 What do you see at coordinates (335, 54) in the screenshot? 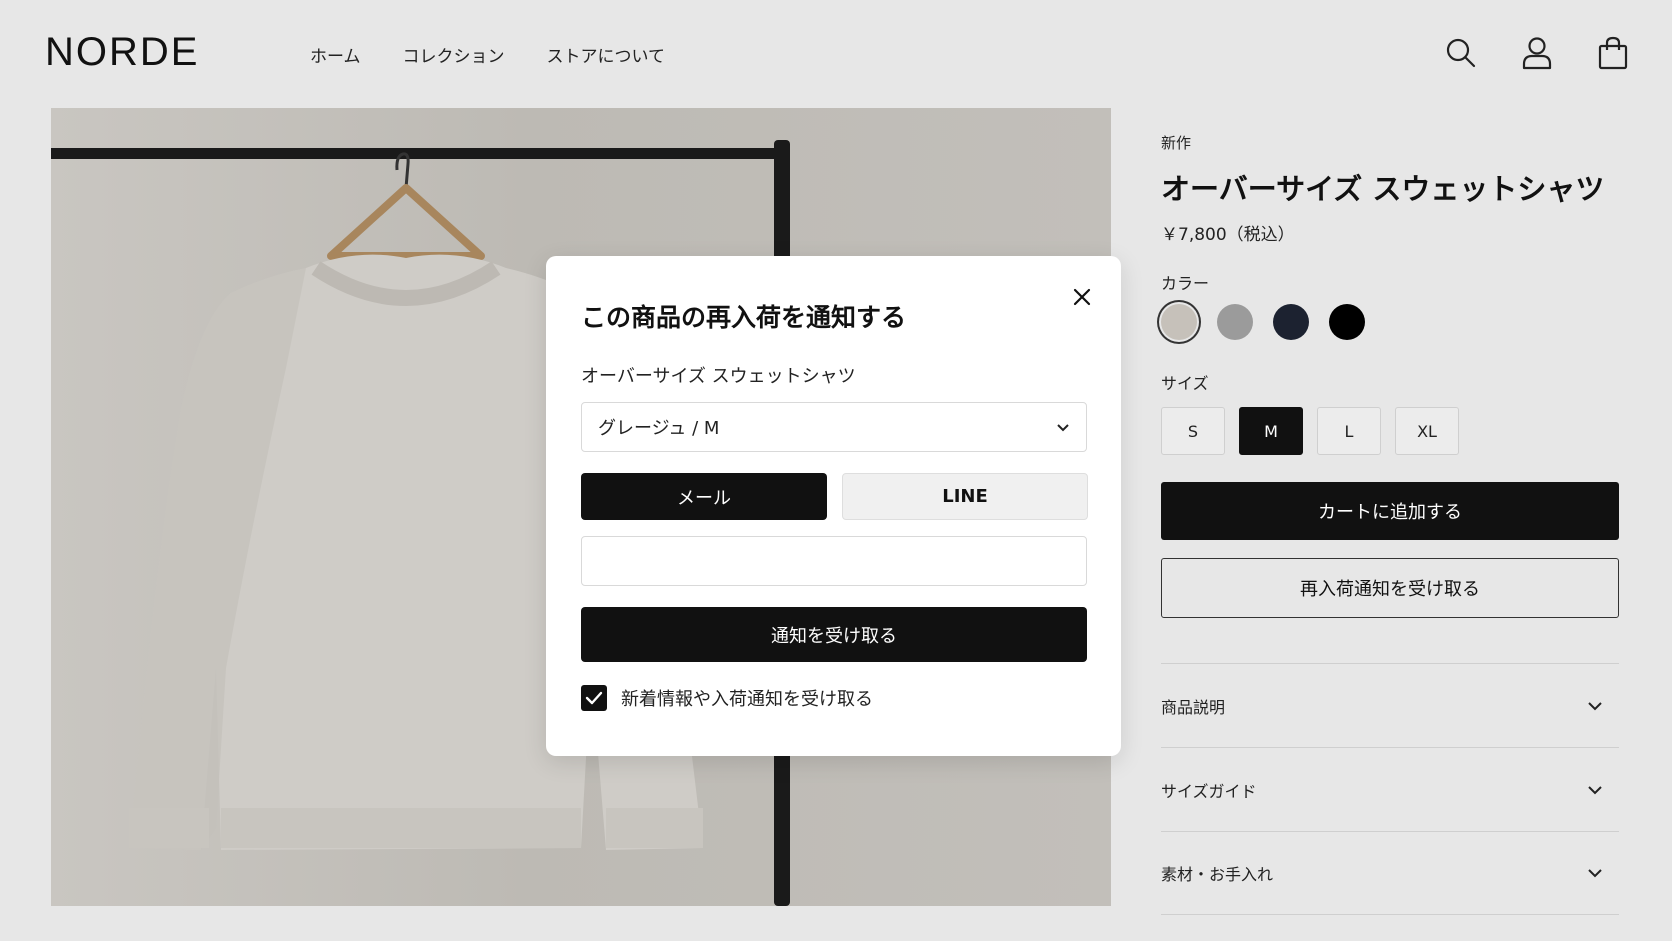
I see `nav-item-home: ホーム` at bounding box center [335, 54].